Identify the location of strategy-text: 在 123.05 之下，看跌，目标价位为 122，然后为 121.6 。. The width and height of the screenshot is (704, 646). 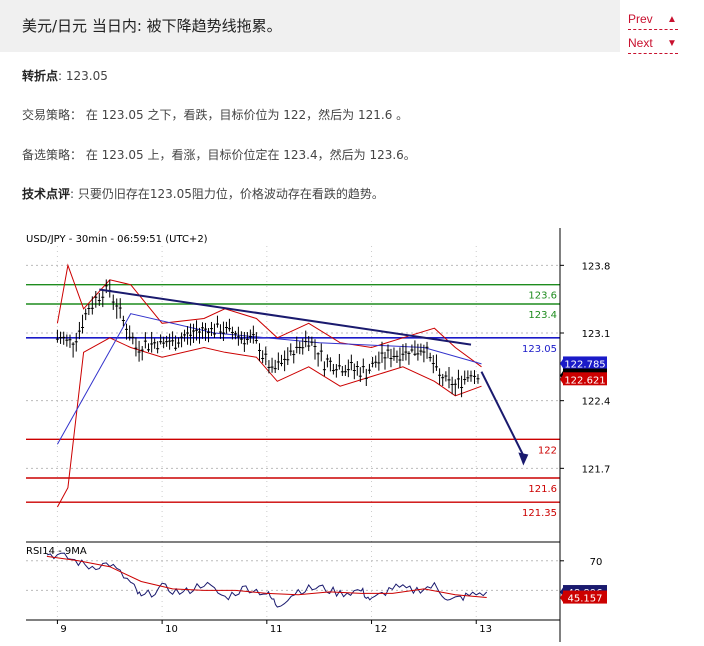
(247, 115).